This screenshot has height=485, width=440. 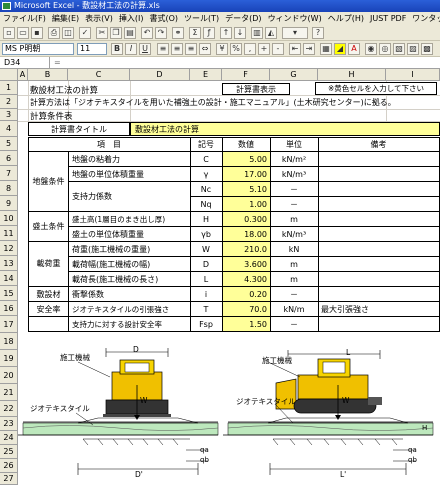 I want to click on row-value-input: 5.10, so click(x=246, y=189).